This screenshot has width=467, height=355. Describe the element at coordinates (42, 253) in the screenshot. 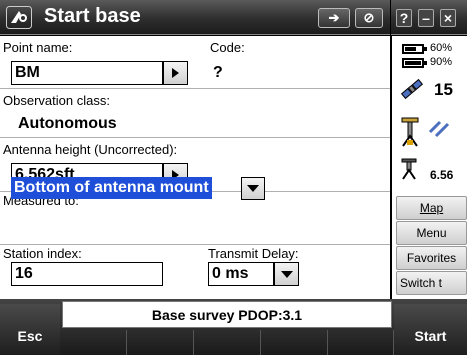

I see `station-index-label: Station index:` at that location.